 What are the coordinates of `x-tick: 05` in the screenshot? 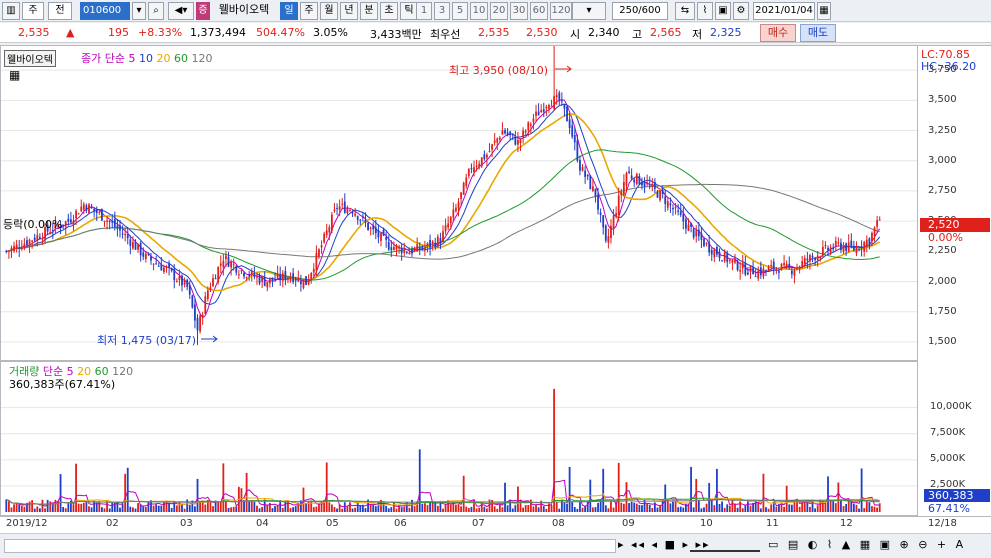 It's located at (332, 523).